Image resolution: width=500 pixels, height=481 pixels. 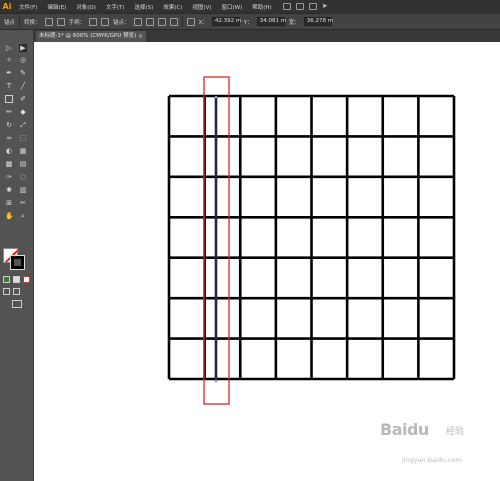 I want to click on symbol-sprayer-icon: ✺, so click(x=9, y=190).